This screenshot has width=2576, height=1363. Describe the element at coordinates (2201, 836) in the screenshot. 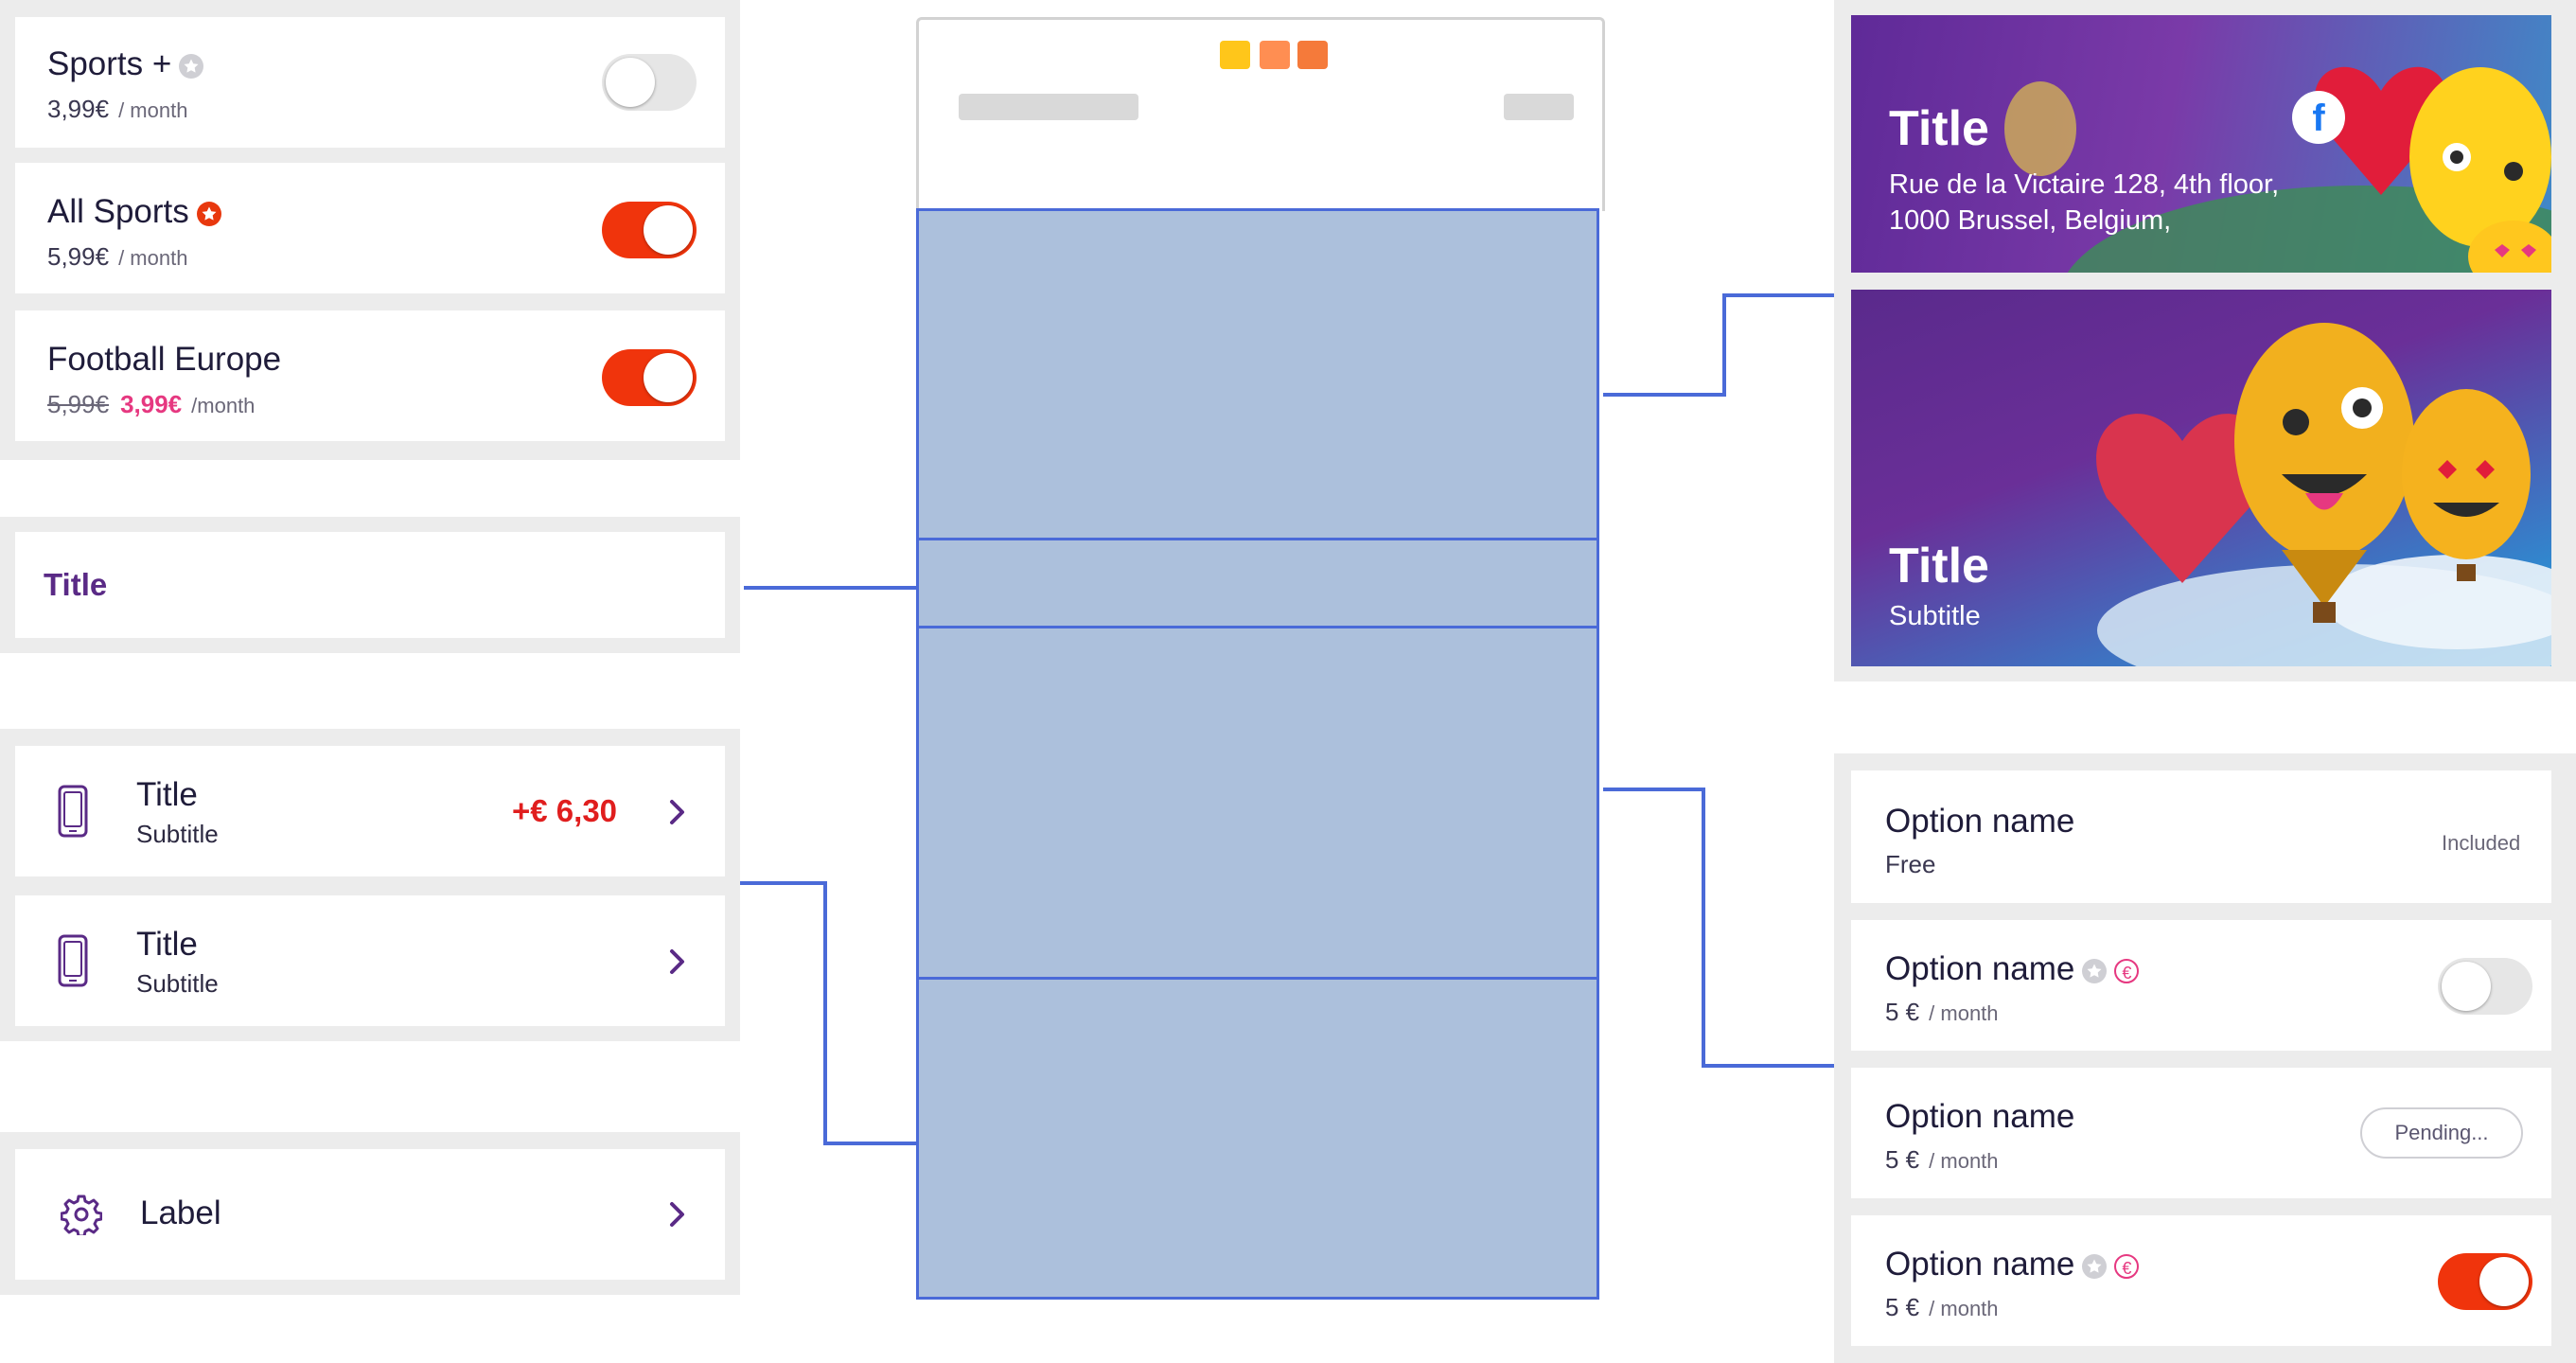

I see `option-row: Option name Free Included` at that location.